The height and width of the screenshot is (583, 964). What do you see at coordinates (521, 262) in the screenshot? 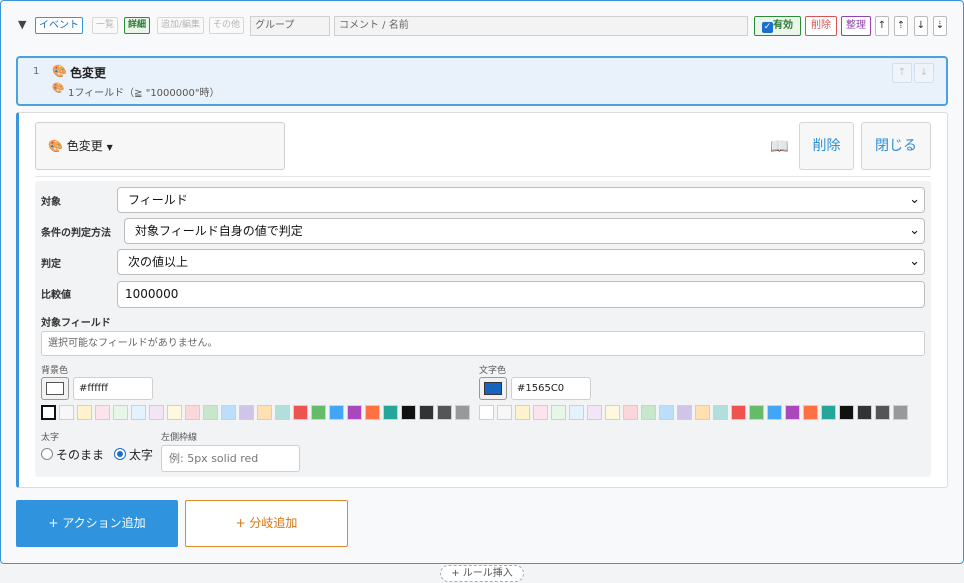
I see `judge-select: 次の値以上 ⌄` at bounding box center [521, 262].